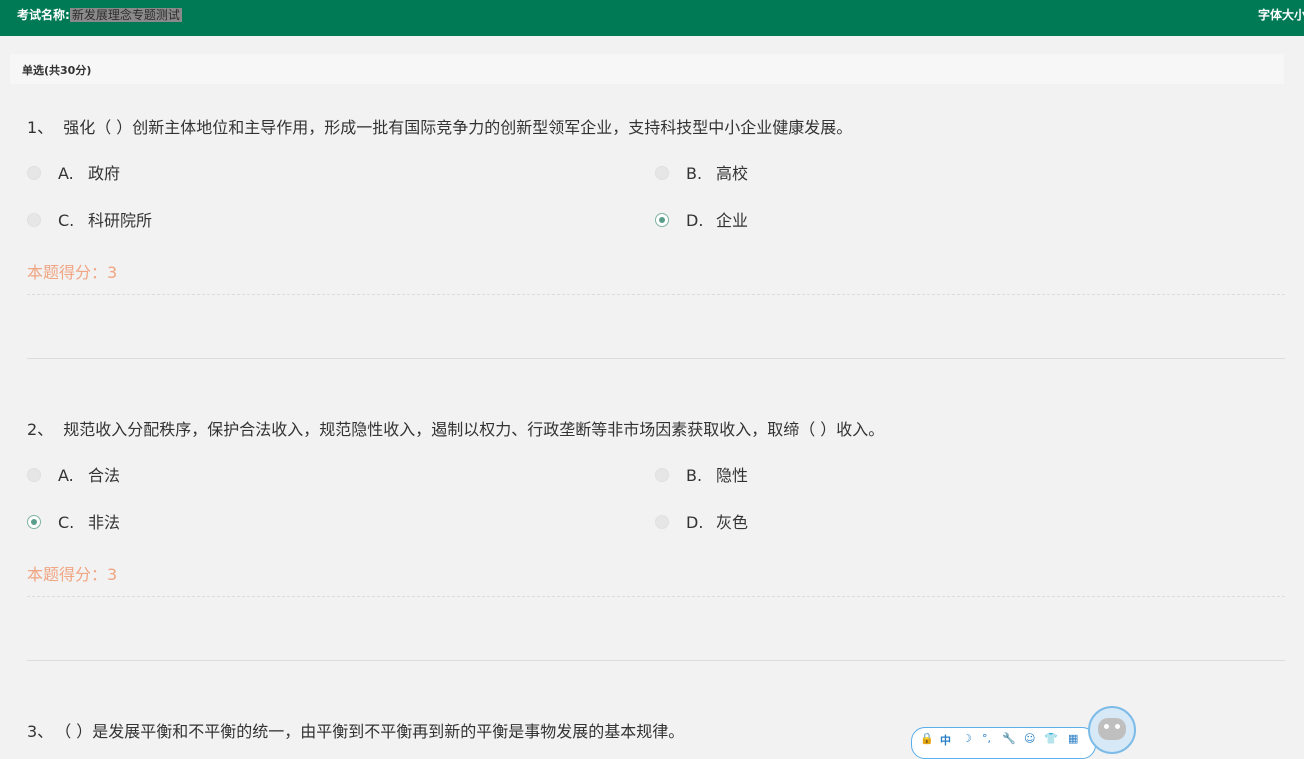 Image resolution: width=1304 pixels, height=759 pixels. What do you see at coordinates (40, 127) in the screenshot?
I see `question-number: 1、` at bounding box center [40, 127].